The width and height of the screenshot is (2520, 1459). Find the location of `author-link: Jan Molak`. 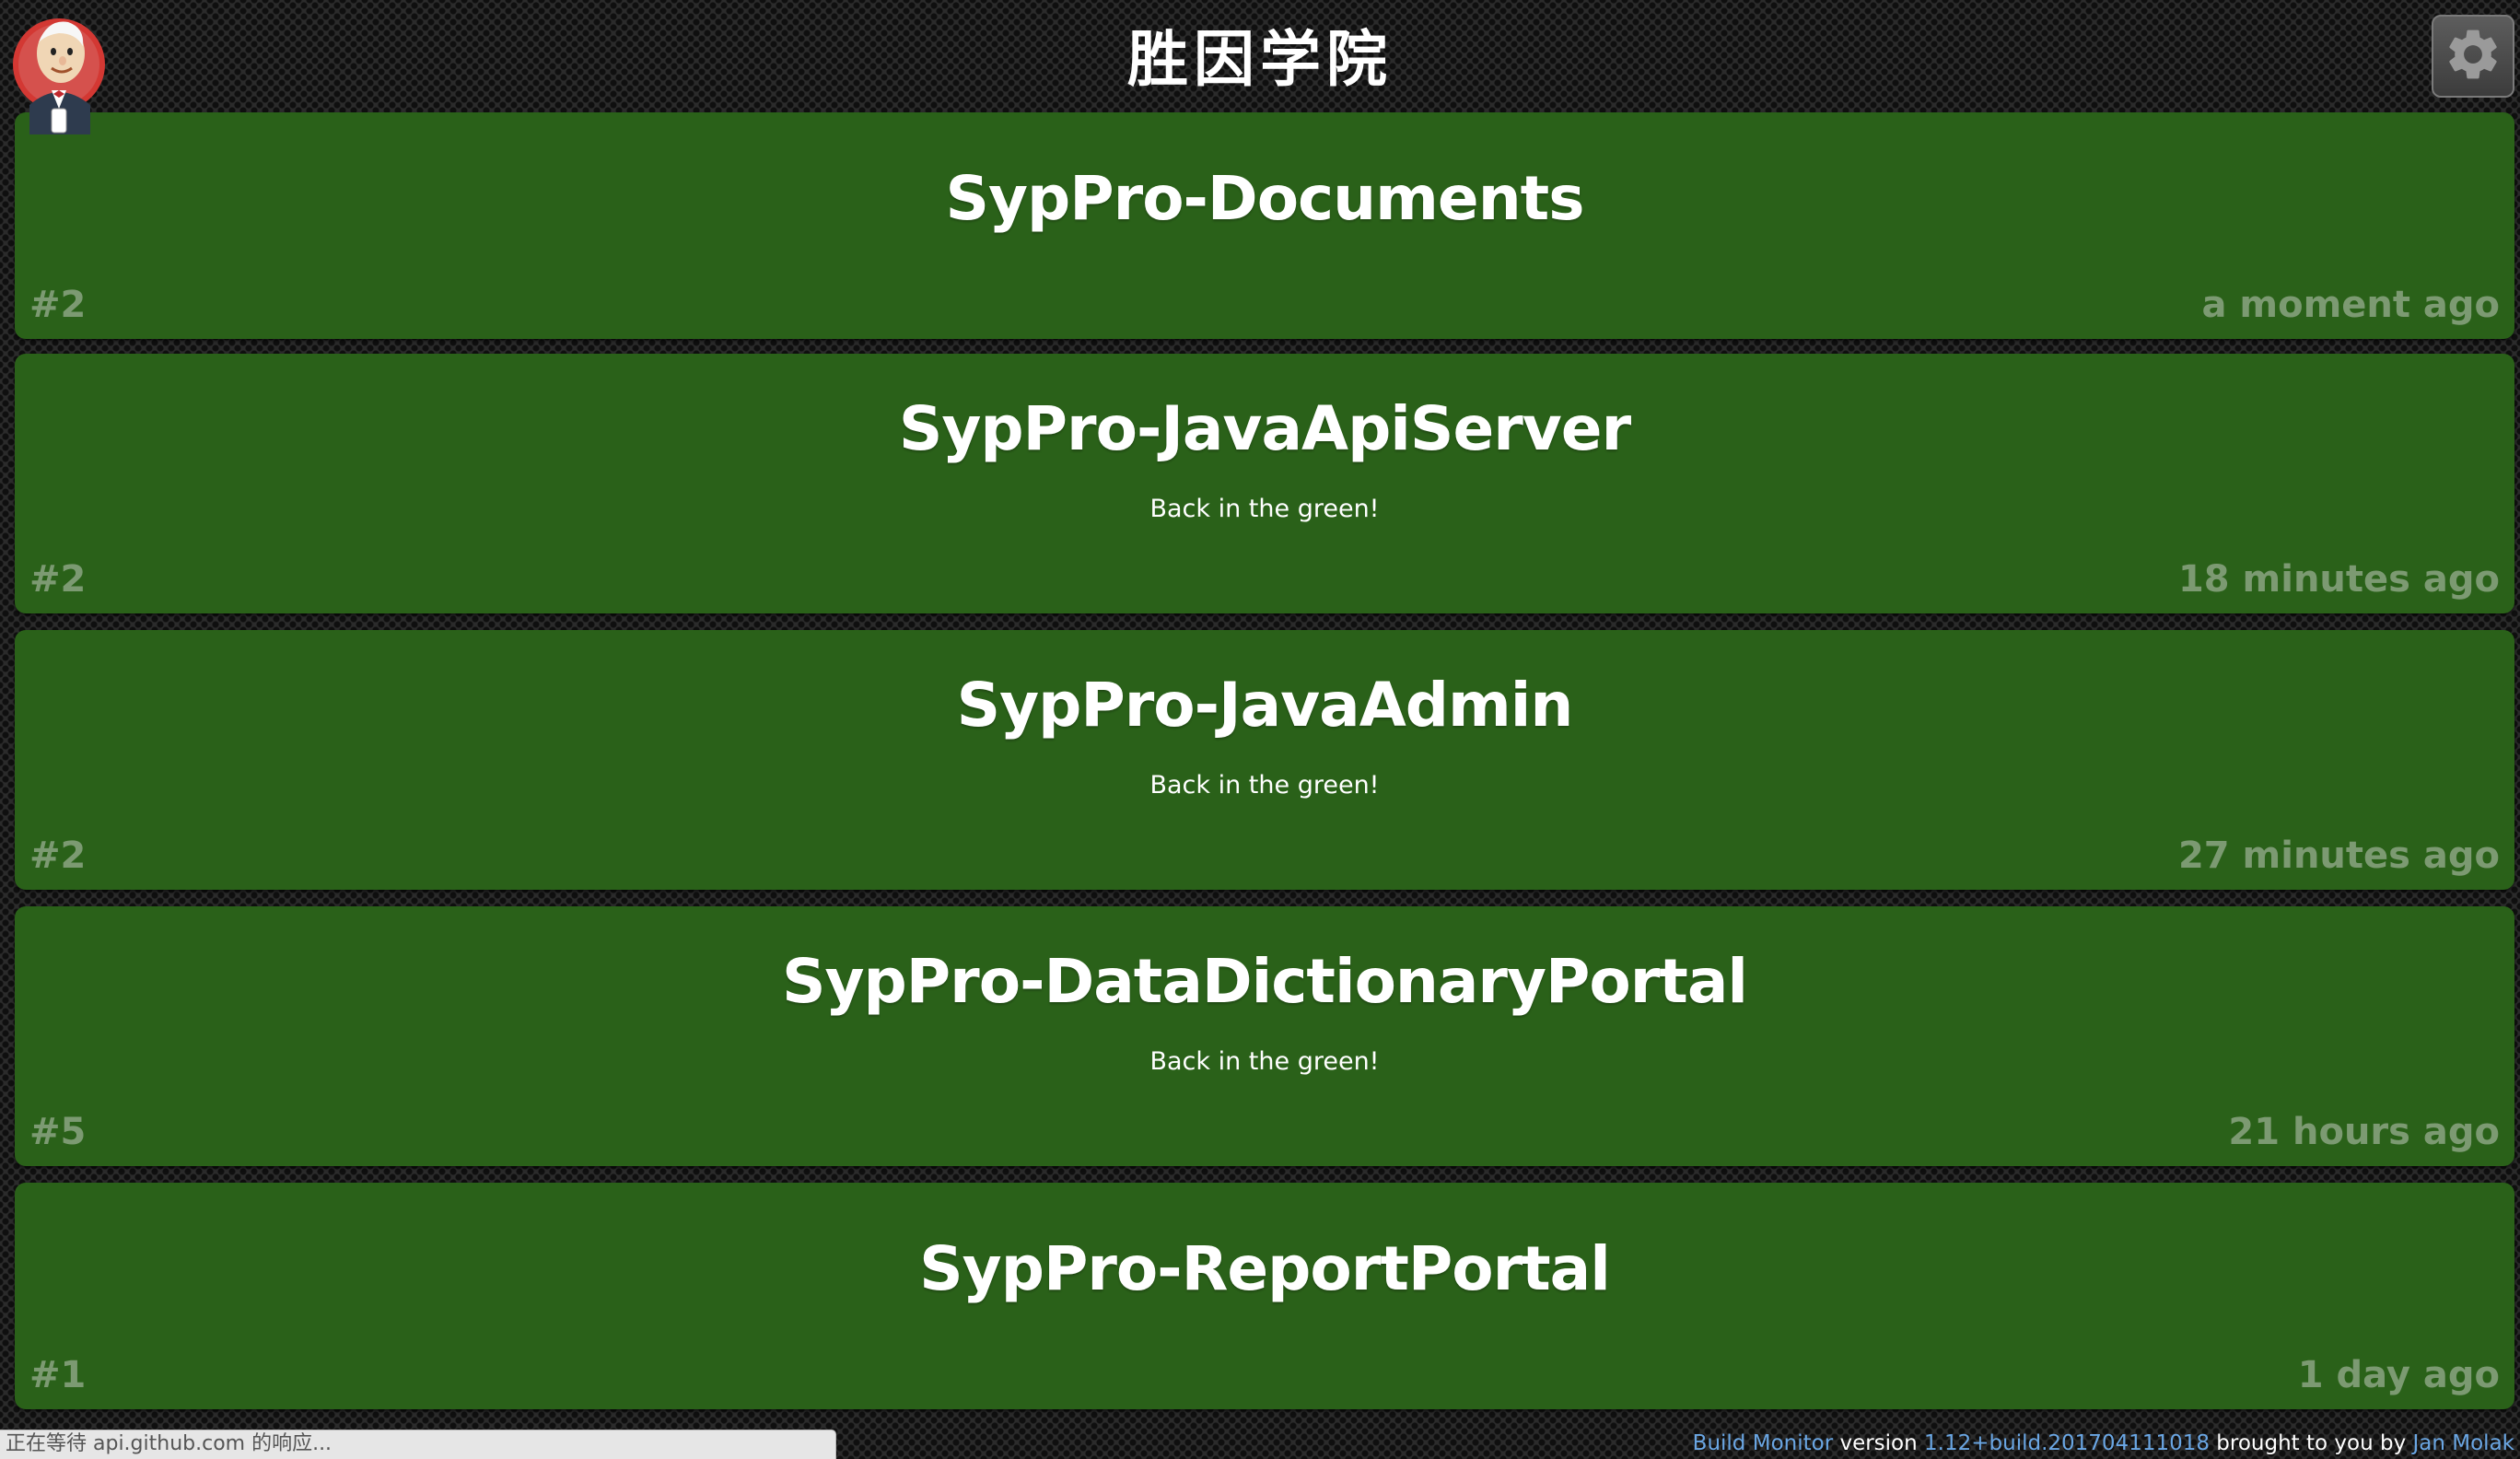

author-link: Jan Molak is located at coordinates (2464, 1443).